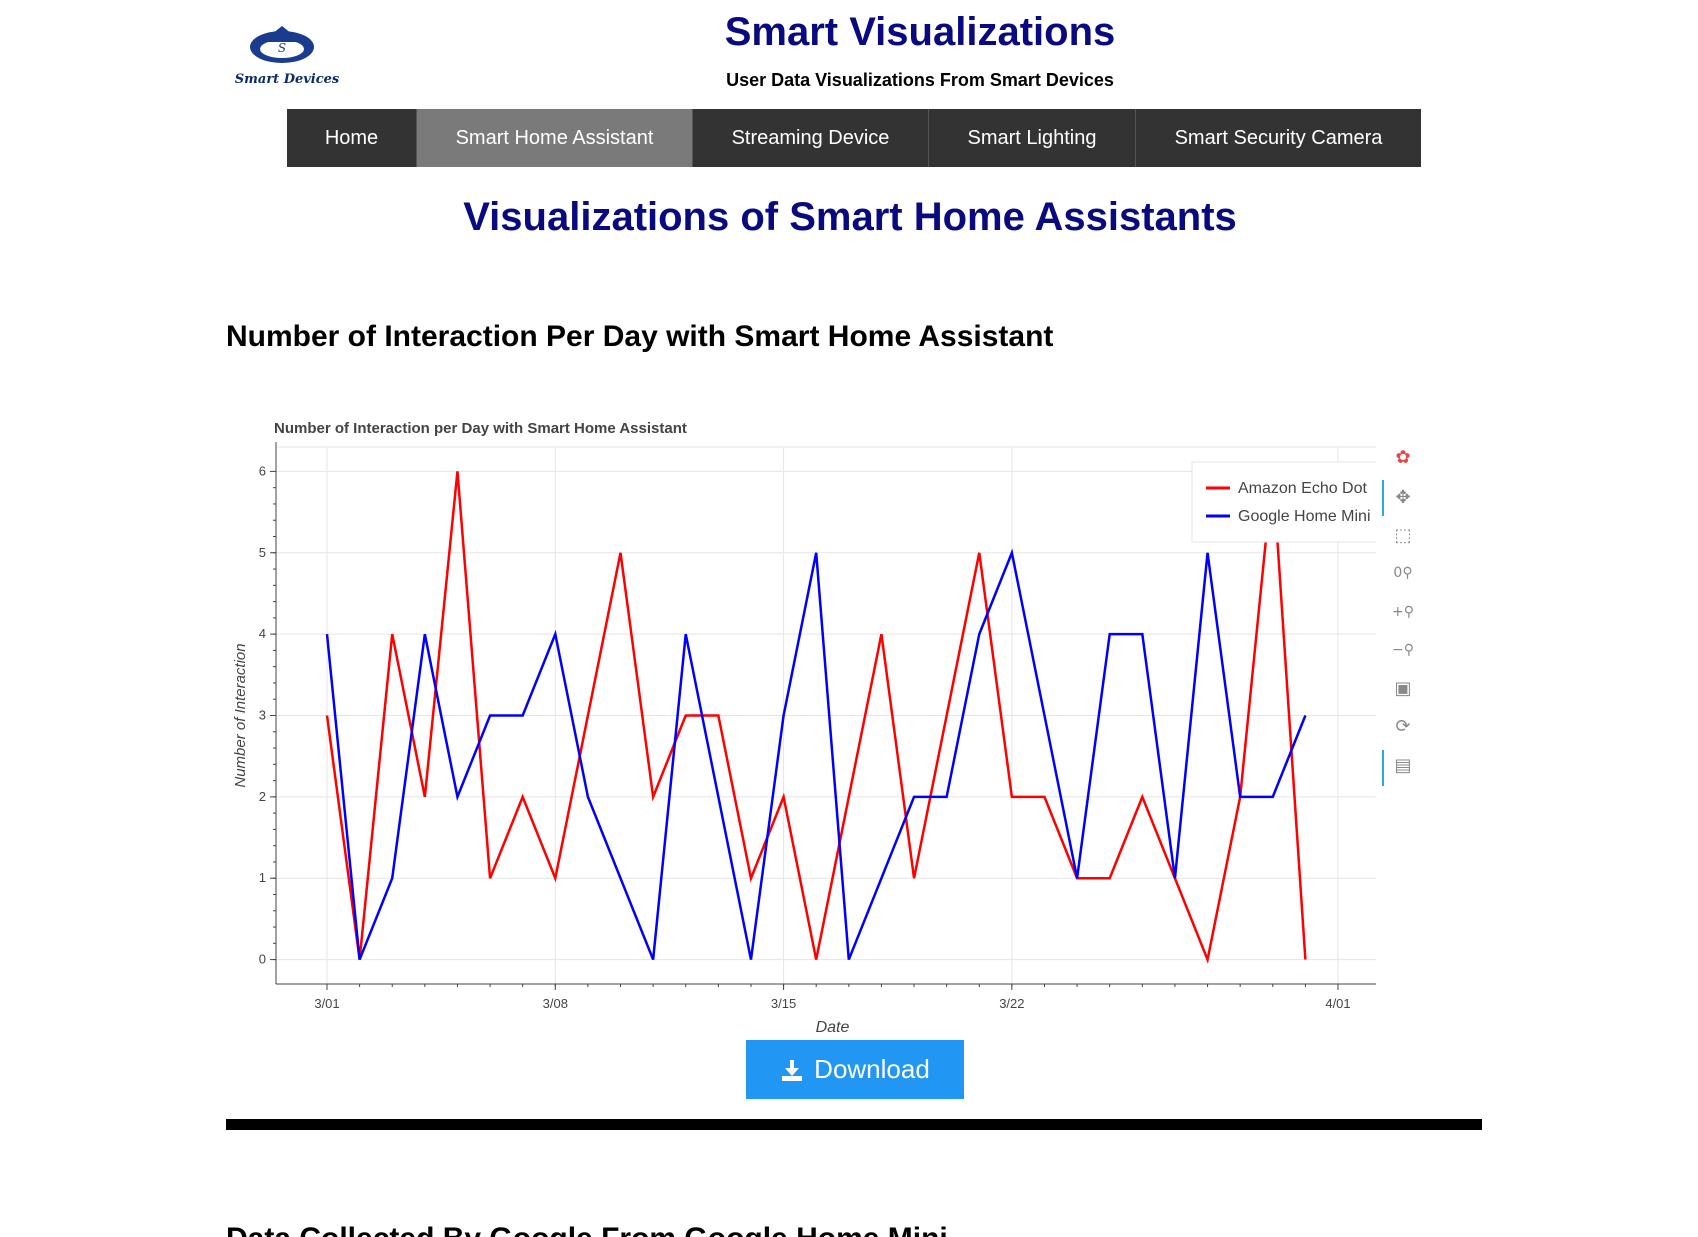  What do you see at coordinates (854, 1124) in the screenshot?
I see `section-divider` at bounding box center [854, 1124].